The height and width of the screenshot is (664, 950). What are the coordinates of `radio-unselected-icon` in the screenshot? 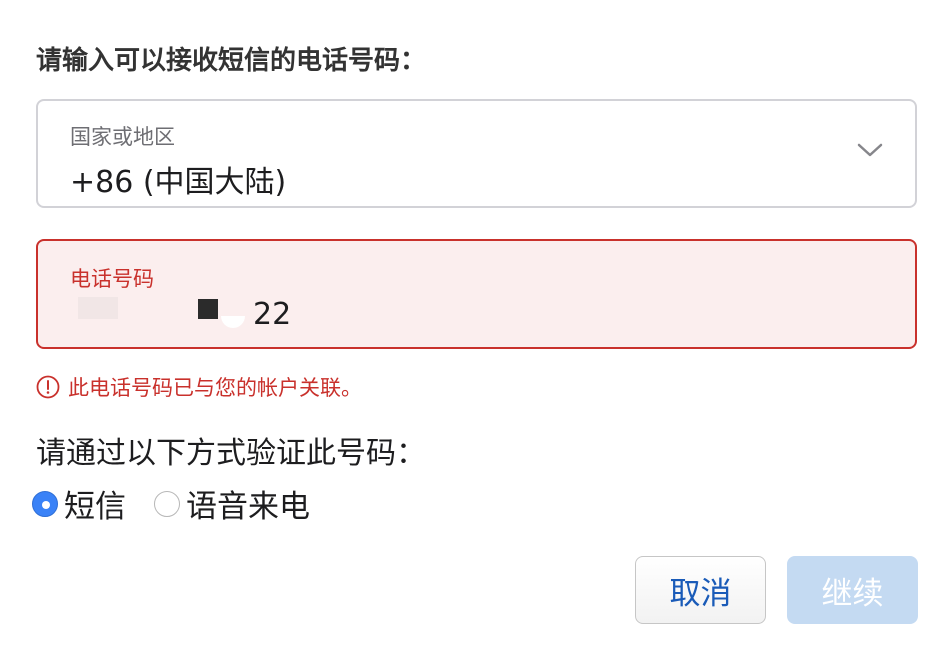 It's located at (167, 503).